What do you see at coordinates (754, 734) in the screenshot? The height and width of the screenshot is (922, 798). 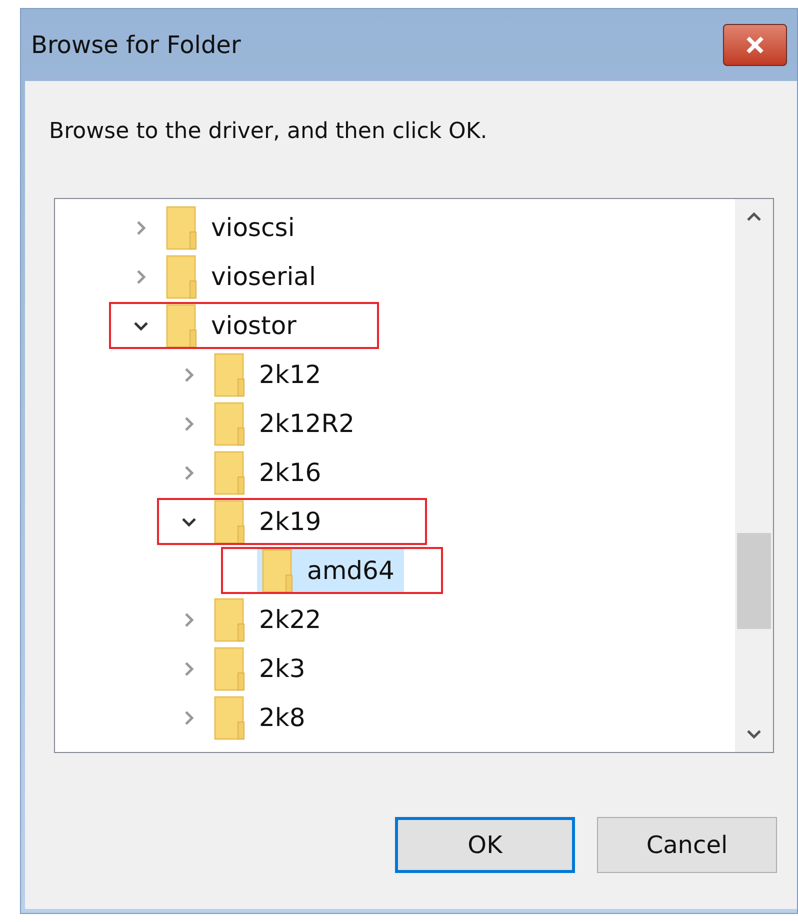 I see `scroll-down-icon` at bounding box center [754, 734].